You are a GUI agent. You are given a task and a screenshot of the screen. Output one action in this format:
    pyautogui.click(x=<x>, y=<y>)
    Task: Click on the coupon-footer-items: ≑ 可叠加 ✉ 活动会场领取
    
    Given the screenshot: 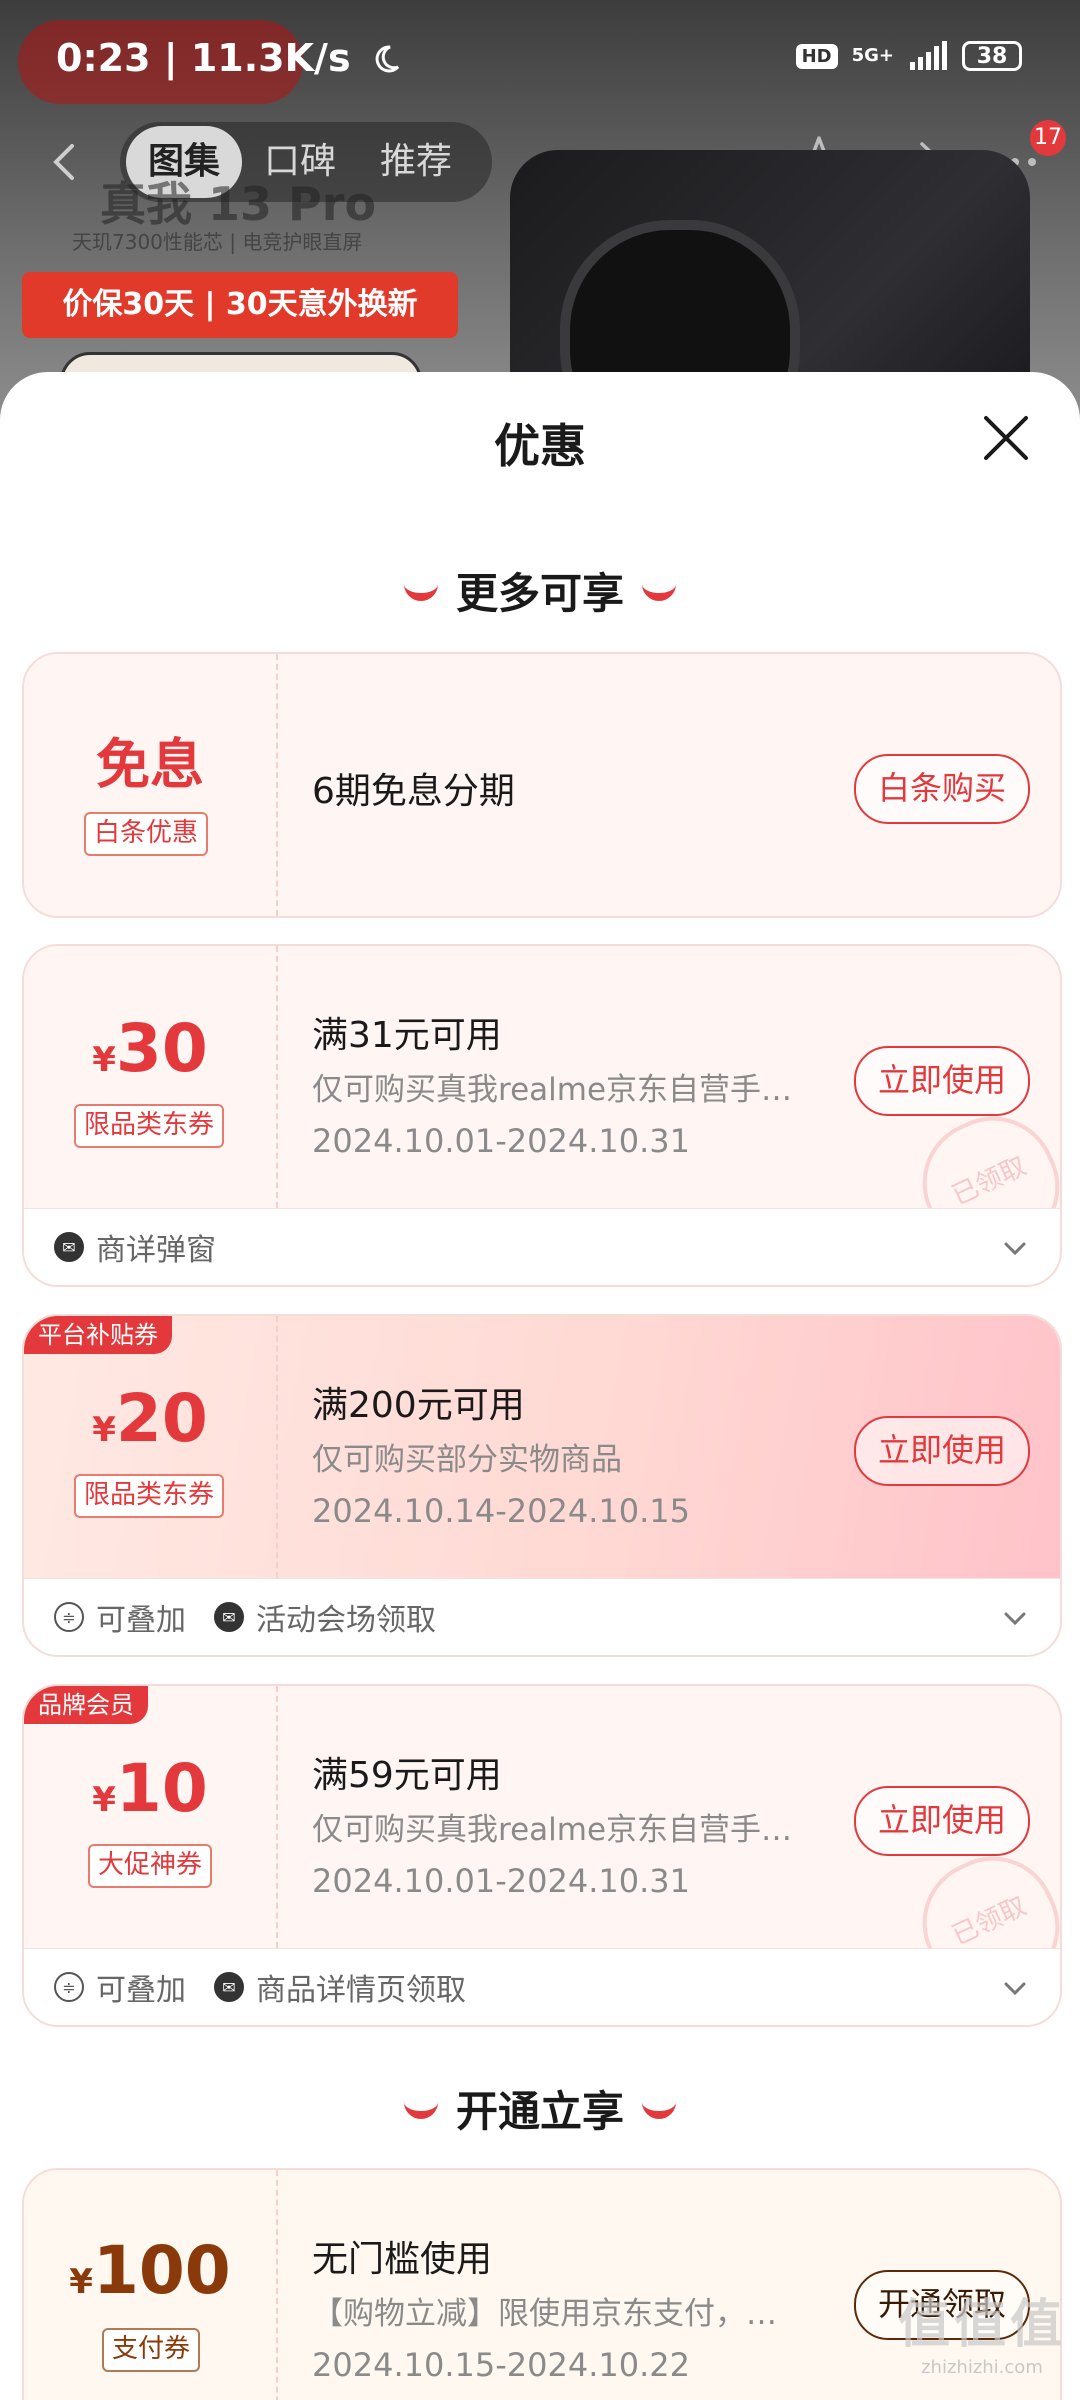 What is the action you would take?
    pyautogui.click(x=245, y=1617)
    